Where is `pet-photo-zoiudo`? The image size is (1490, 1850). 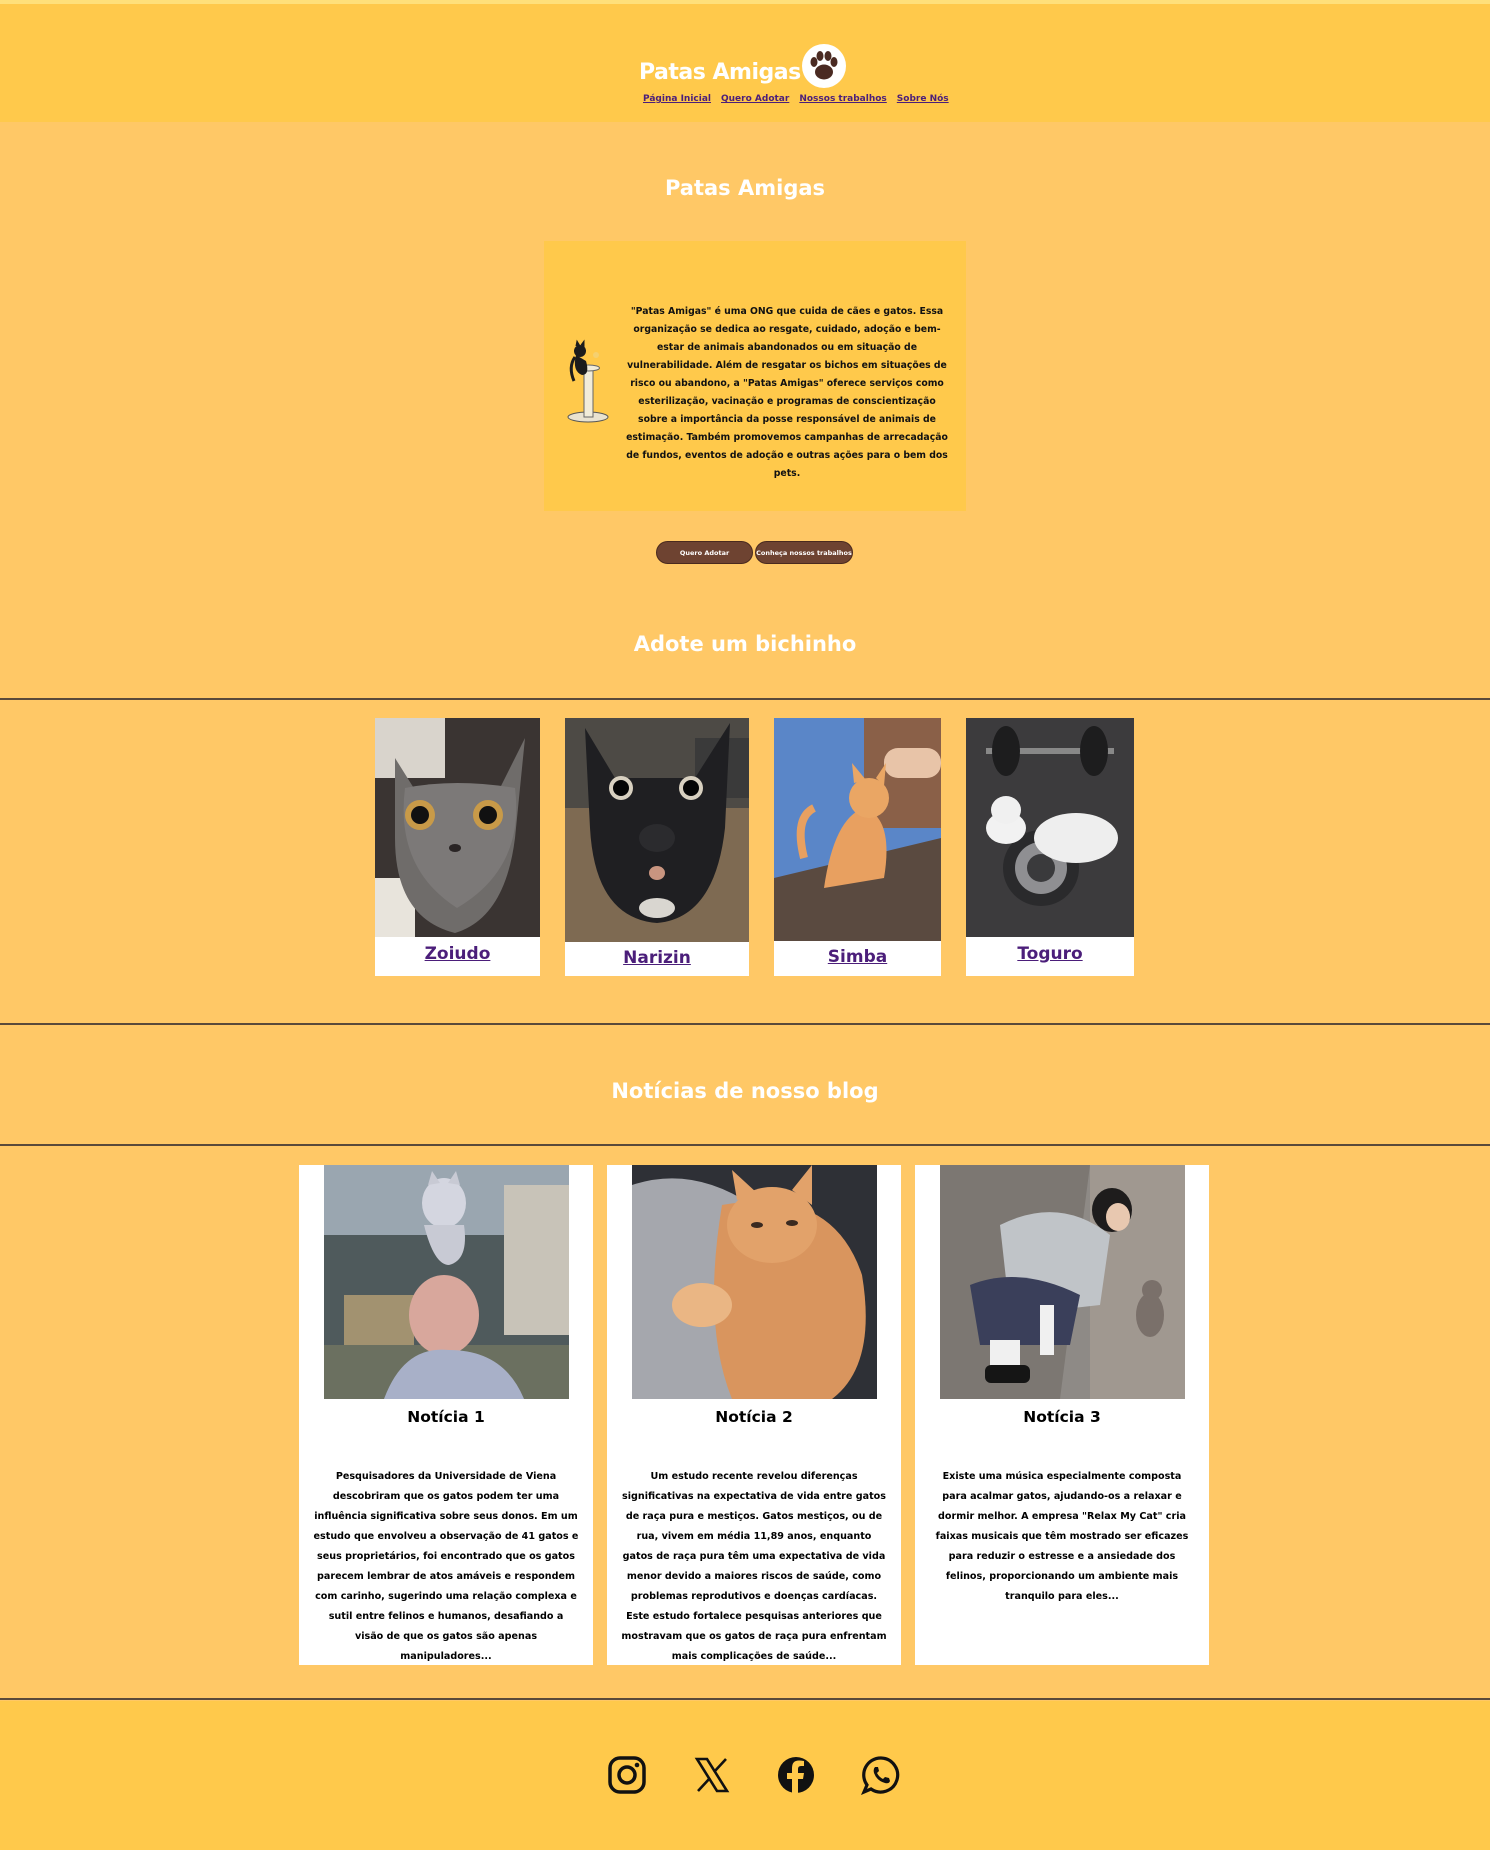
pet-photo-zoiudo is located at coordinates (457, 827).